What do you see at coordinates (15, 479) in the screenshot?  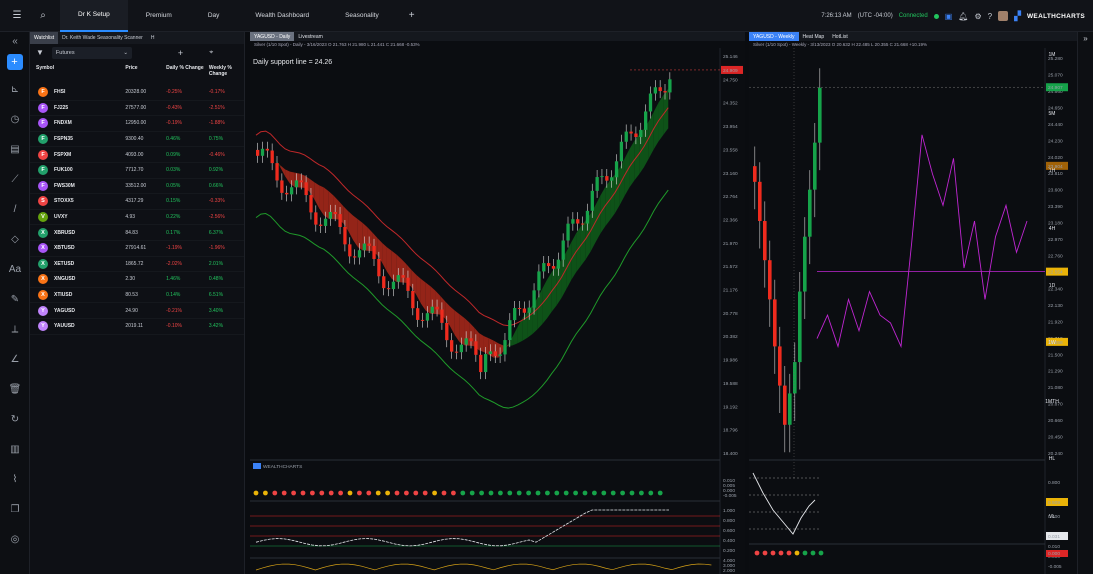 I see `zigzag-icon: ⌇` at bounding box center [15, 479].